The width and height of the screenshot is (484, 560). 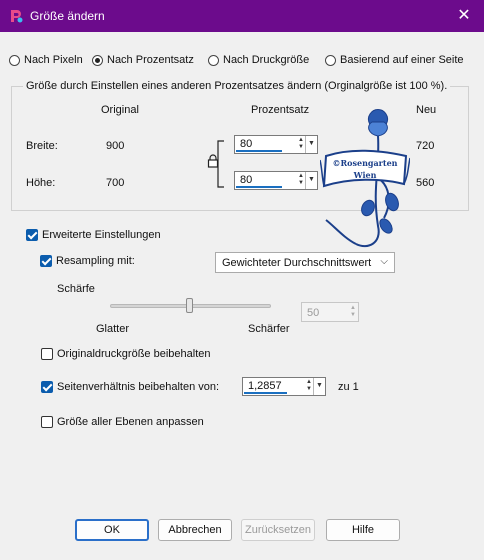 What do you see at coordinates (95, 261) in the screenshot?
I see `checkbox-label: Resampling mit:` at bounding box center [95, 261].